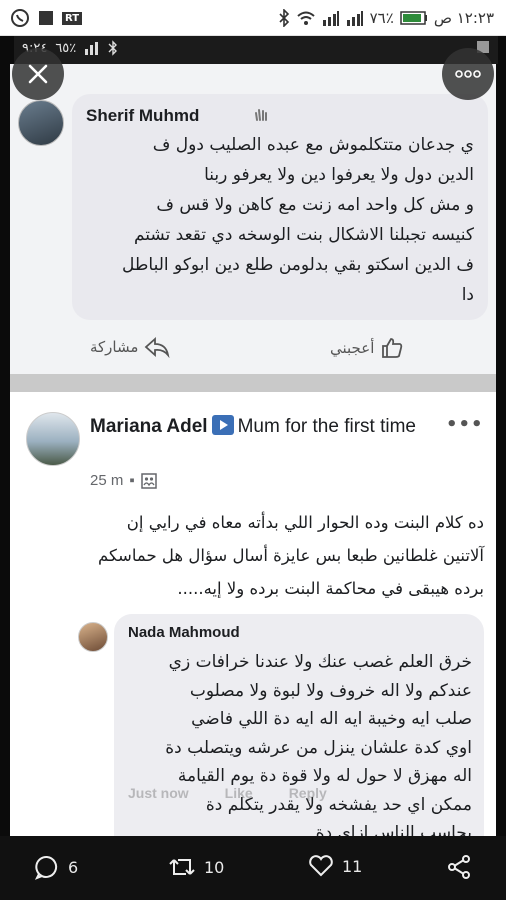  What do you see at coordinates (184, 632) in the screenshot?
I see `comment-author-nada: Nada Mahmoud` at bounding box center [184, 632].